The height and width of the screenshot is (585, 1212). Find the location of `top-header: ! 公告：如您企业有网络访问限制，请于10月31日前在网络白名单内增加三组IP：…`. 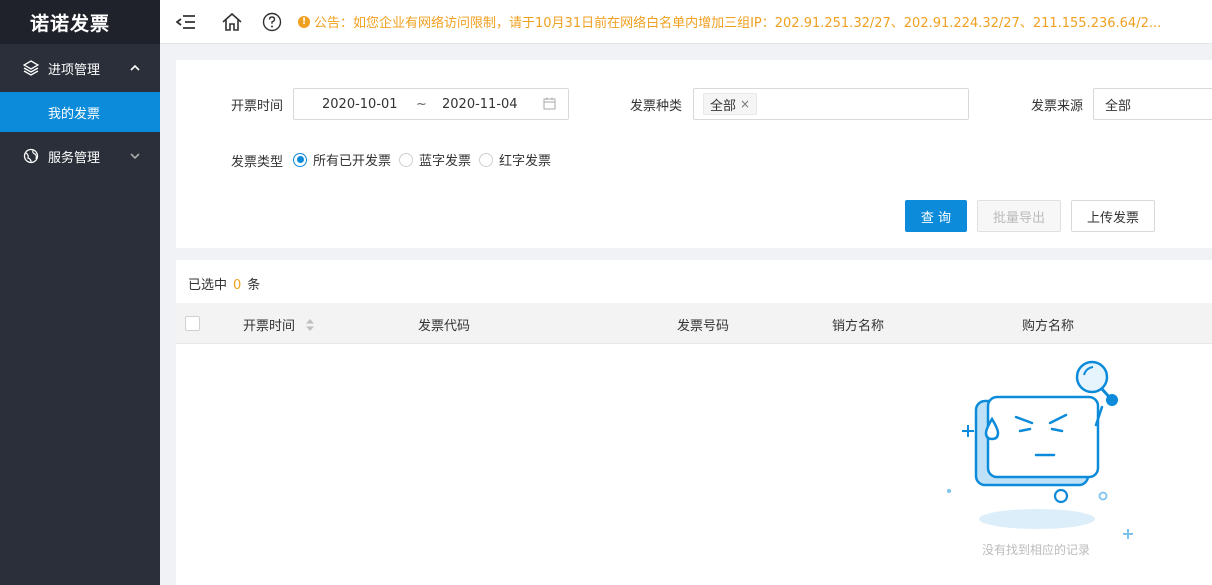

top-header: ! 公告：如您企业有网络访问限制，请于10月31日前在网络白名单内增加三组IP：… is located at coordinates (686, 22).